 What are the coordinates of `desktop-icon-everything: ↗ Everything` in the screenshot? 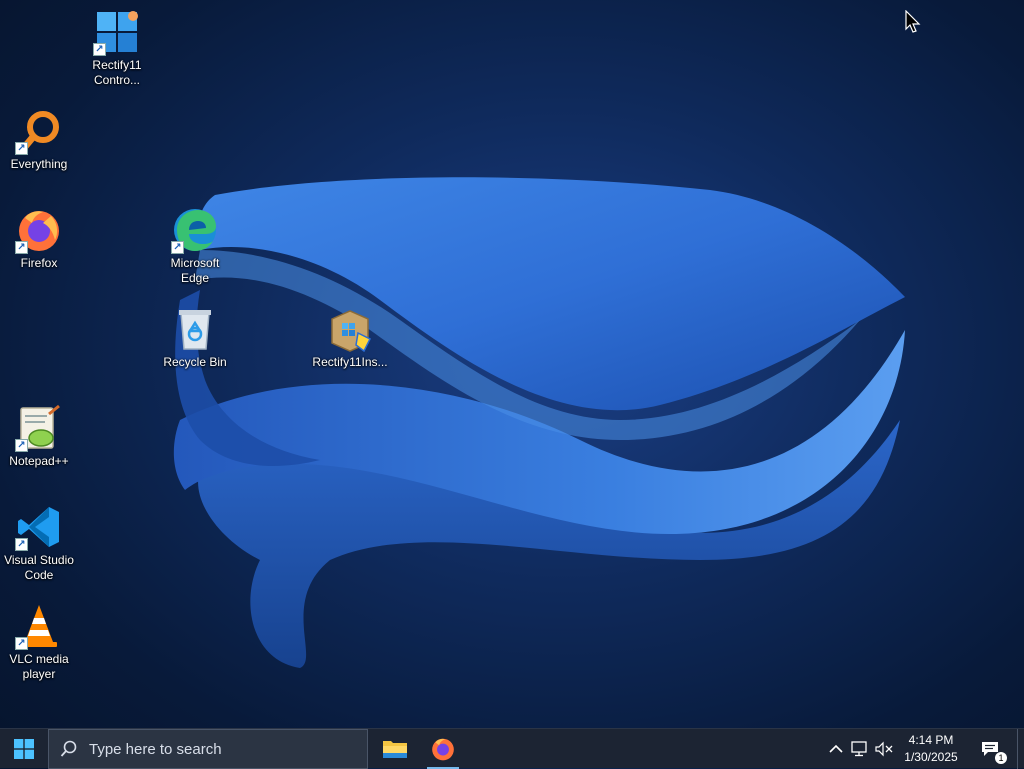 It's located at (39, 139).